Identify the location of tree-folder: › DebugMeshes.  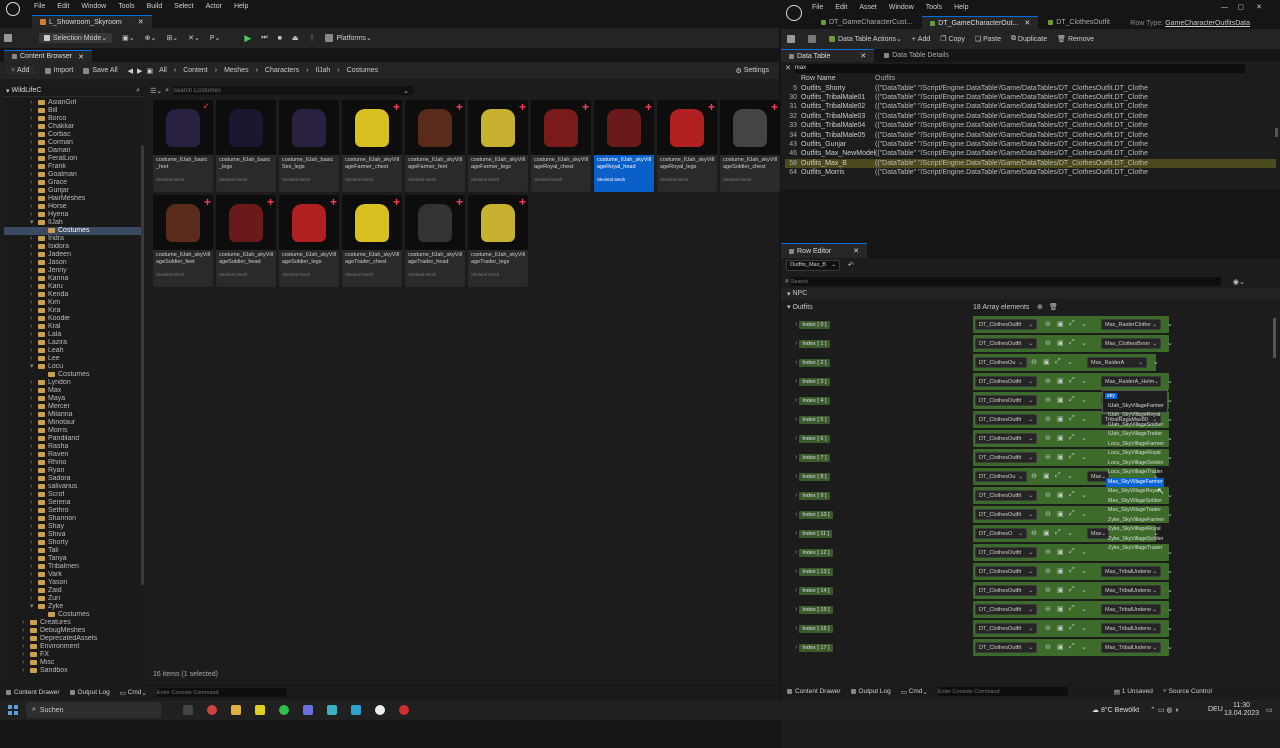
(74, 631).